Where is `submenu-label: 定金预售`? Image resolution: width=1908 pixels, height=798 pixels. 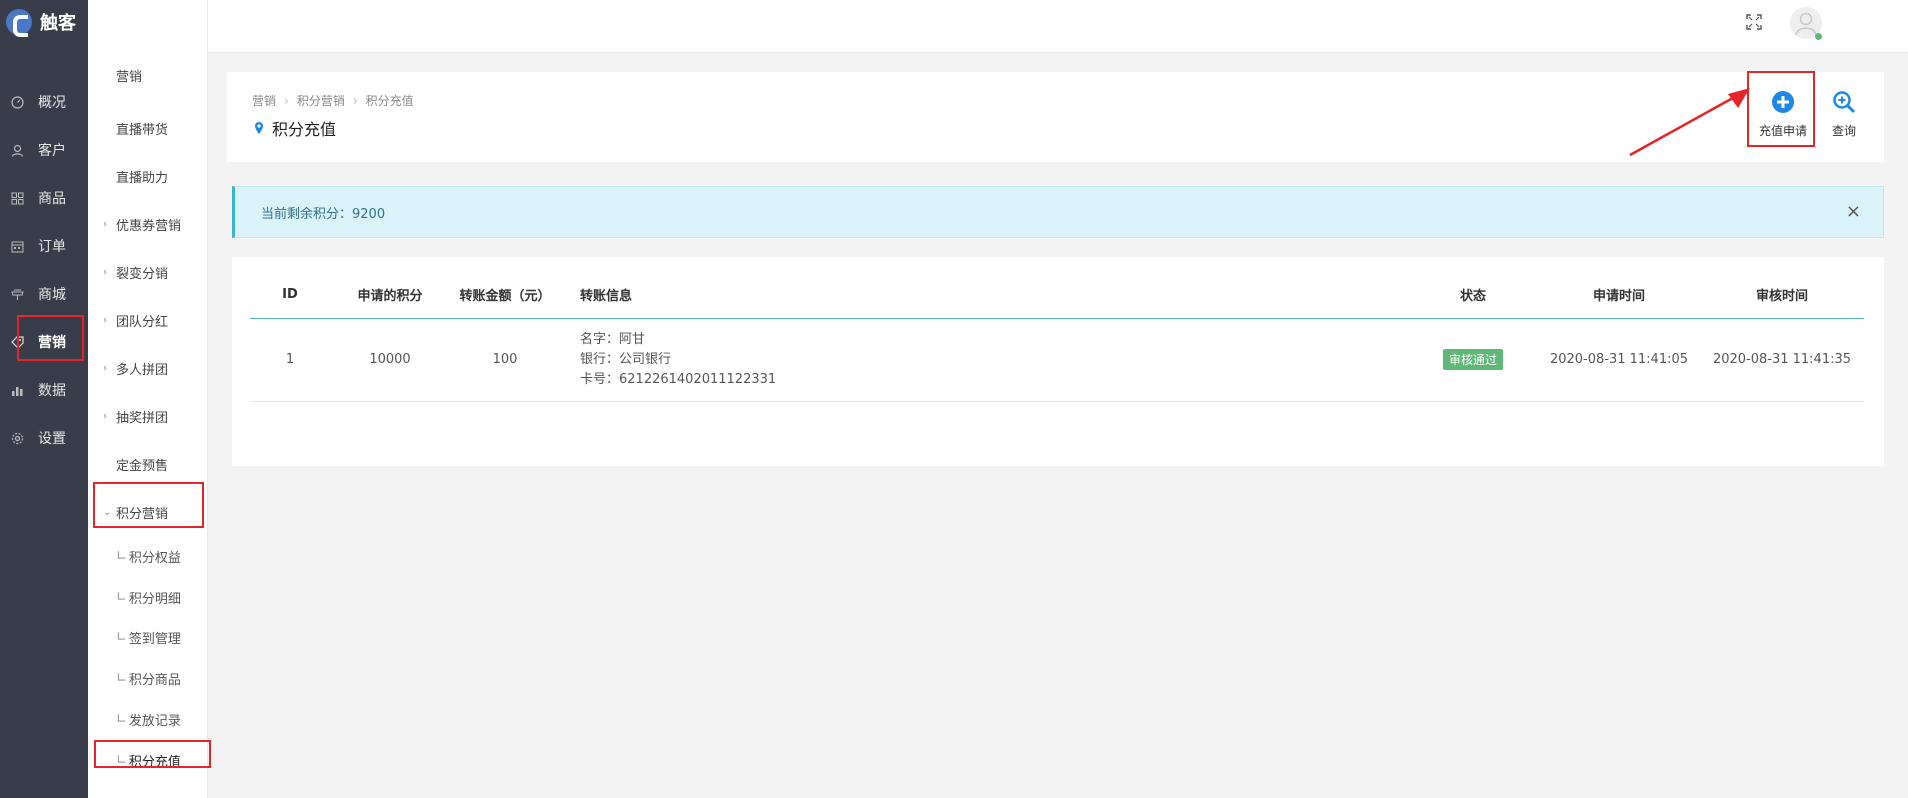
submenu-label: 定金预售 is located at coordinates (142, 466).